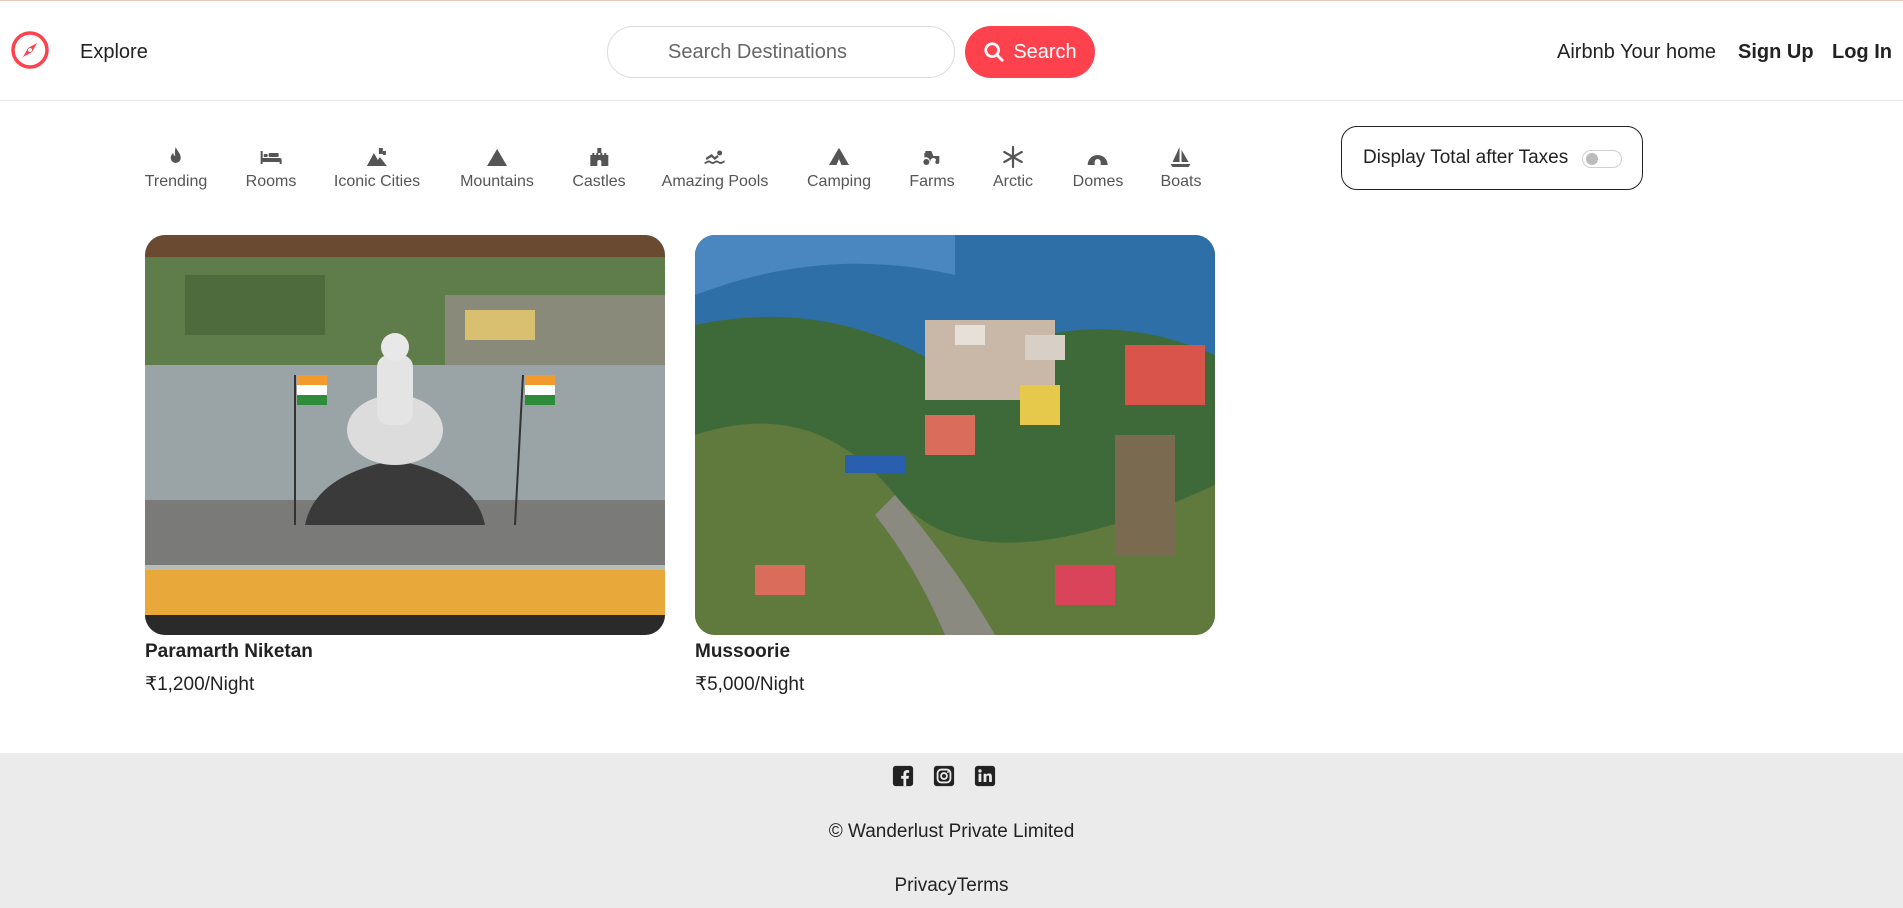 The image size is (1903, 908). Describe the element at coordinates (377, 157) in the screenshot. I see `city-icon` at that location.